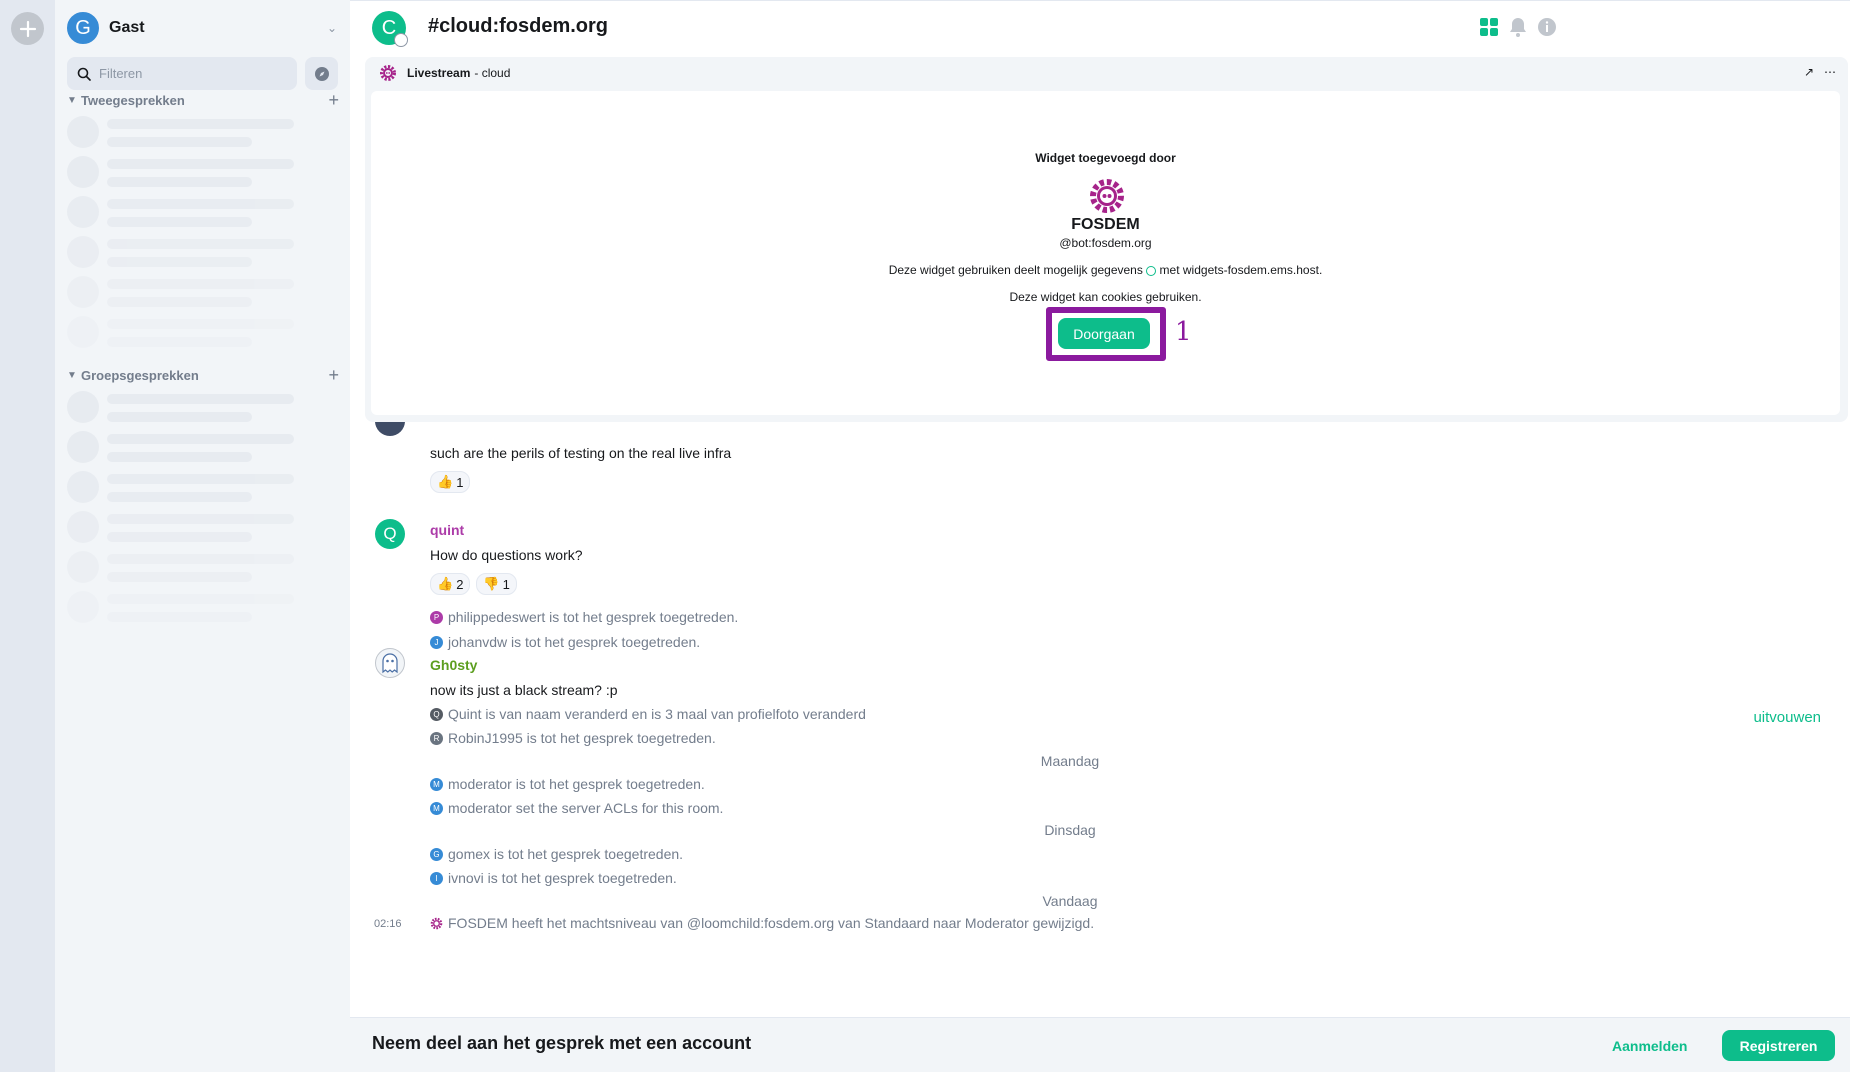 The image size is (1850, 1072). Describe the element at coordinates (1518, 27) in the screenshot. I see `notifications-button` at that location.